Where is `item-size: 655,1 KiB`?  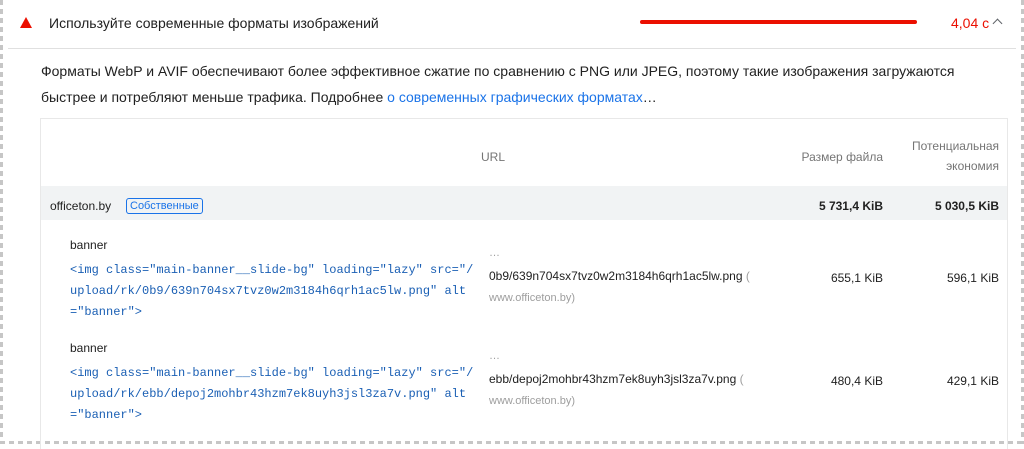
item-size: 655,1 KiB is located at coordinates (856, 278).